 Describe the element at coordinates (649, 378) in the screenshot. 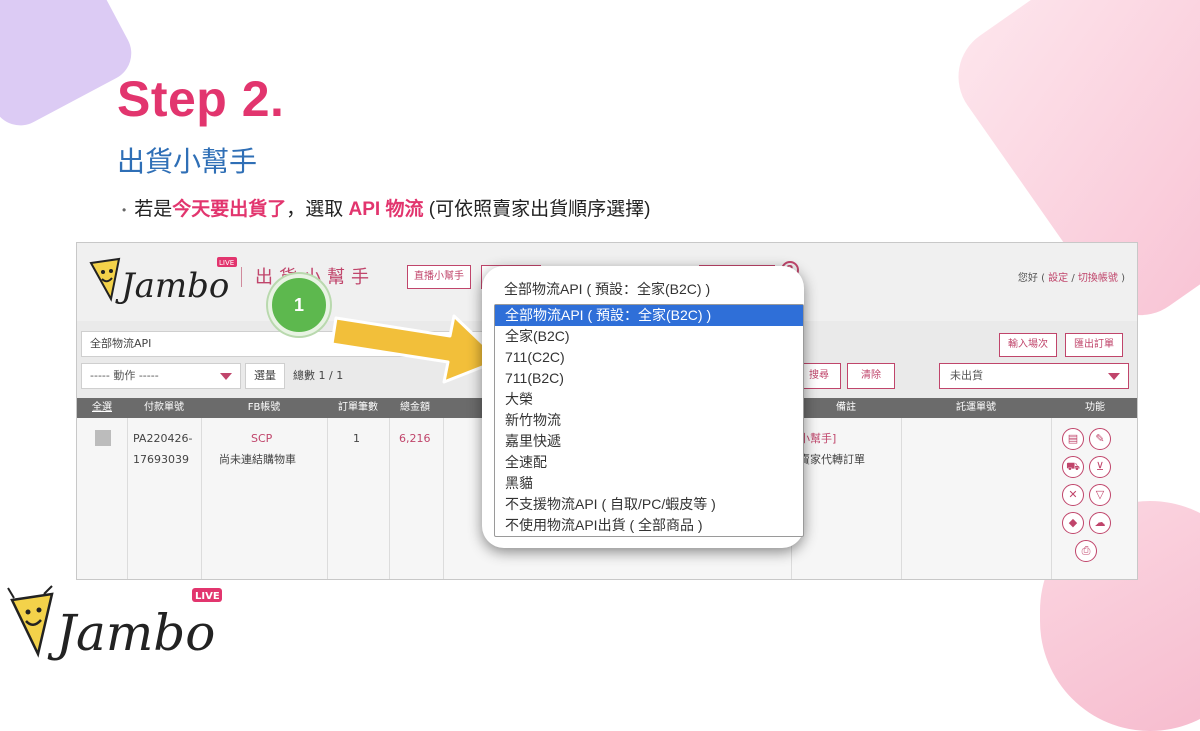

I see `dropdown-option: 711(B2C)` at that location.